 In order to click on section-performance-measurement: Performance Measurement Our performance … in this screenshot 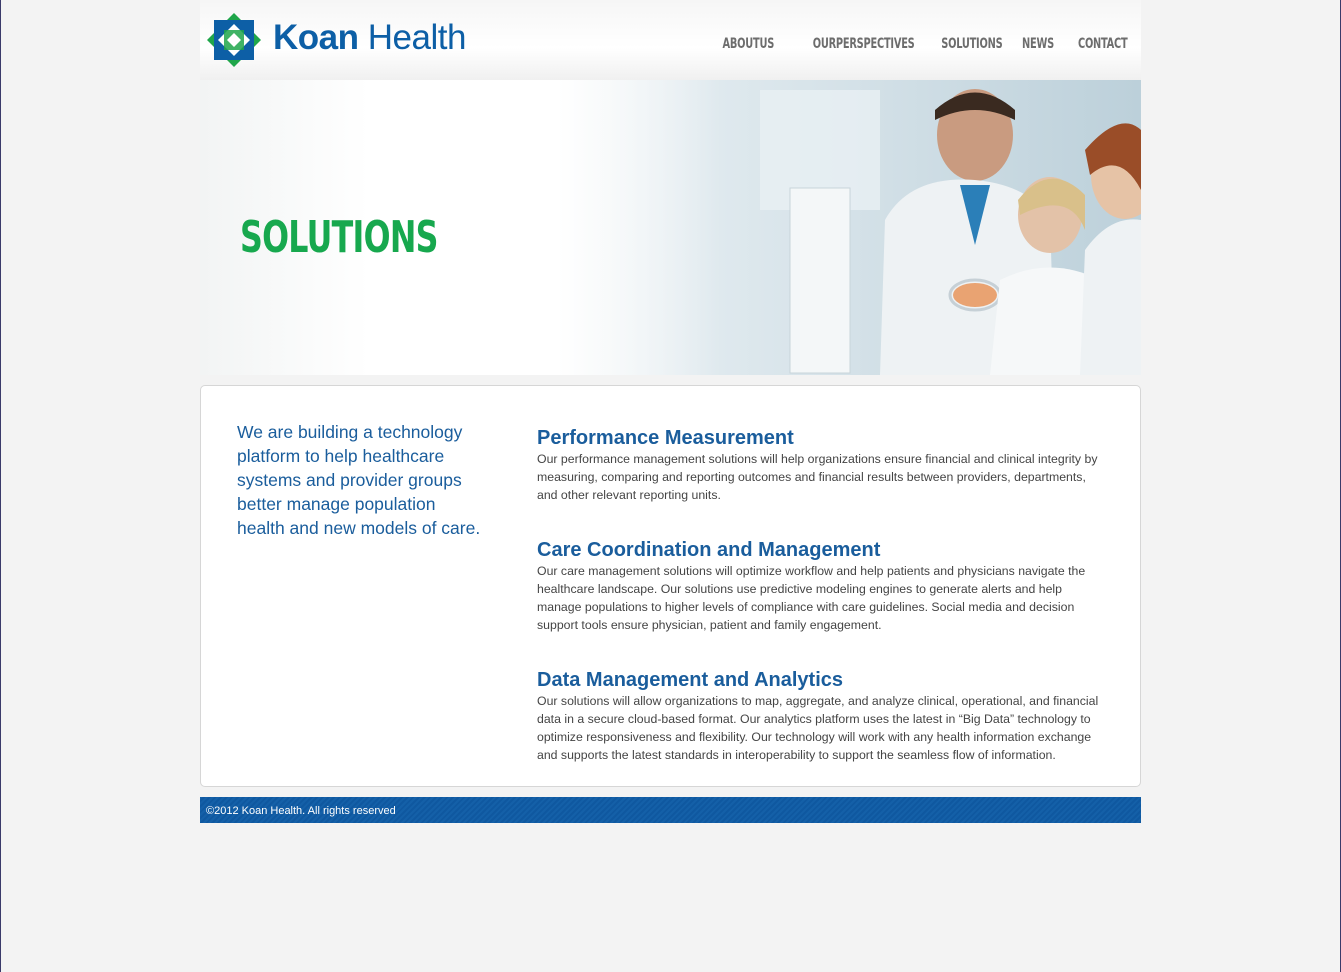, I will do `click(822, 465)`.